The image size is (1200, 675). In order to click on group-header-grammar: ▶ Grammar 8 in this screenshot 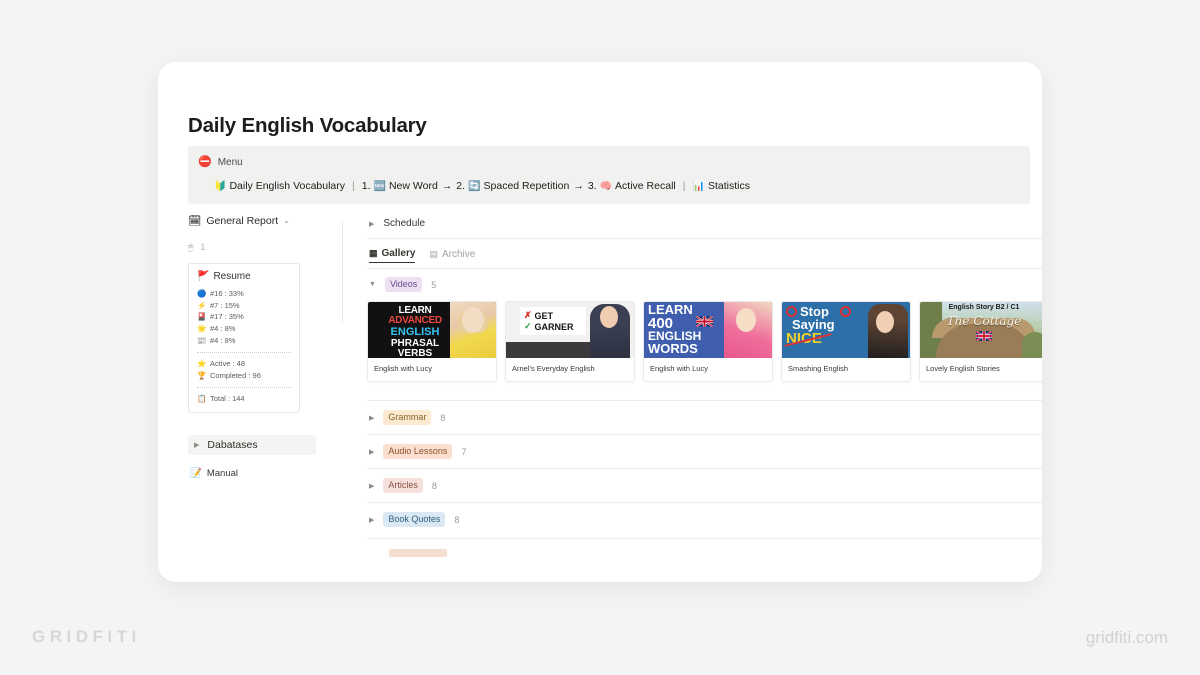, I will do `click(704, 417)`.